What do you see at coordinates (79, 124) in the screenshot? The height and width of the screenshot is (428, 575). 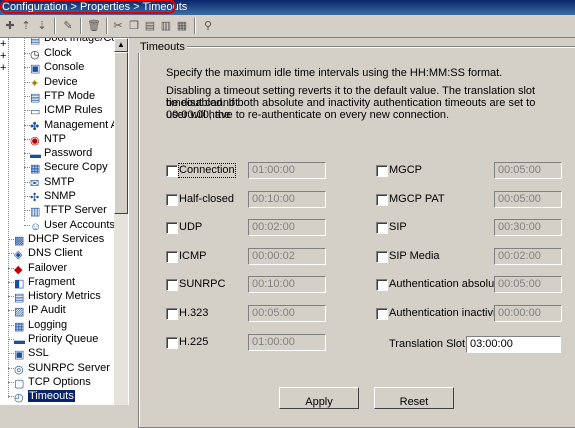 I see `tree-item-label: Management Ac` at bounding box center [79, 124].